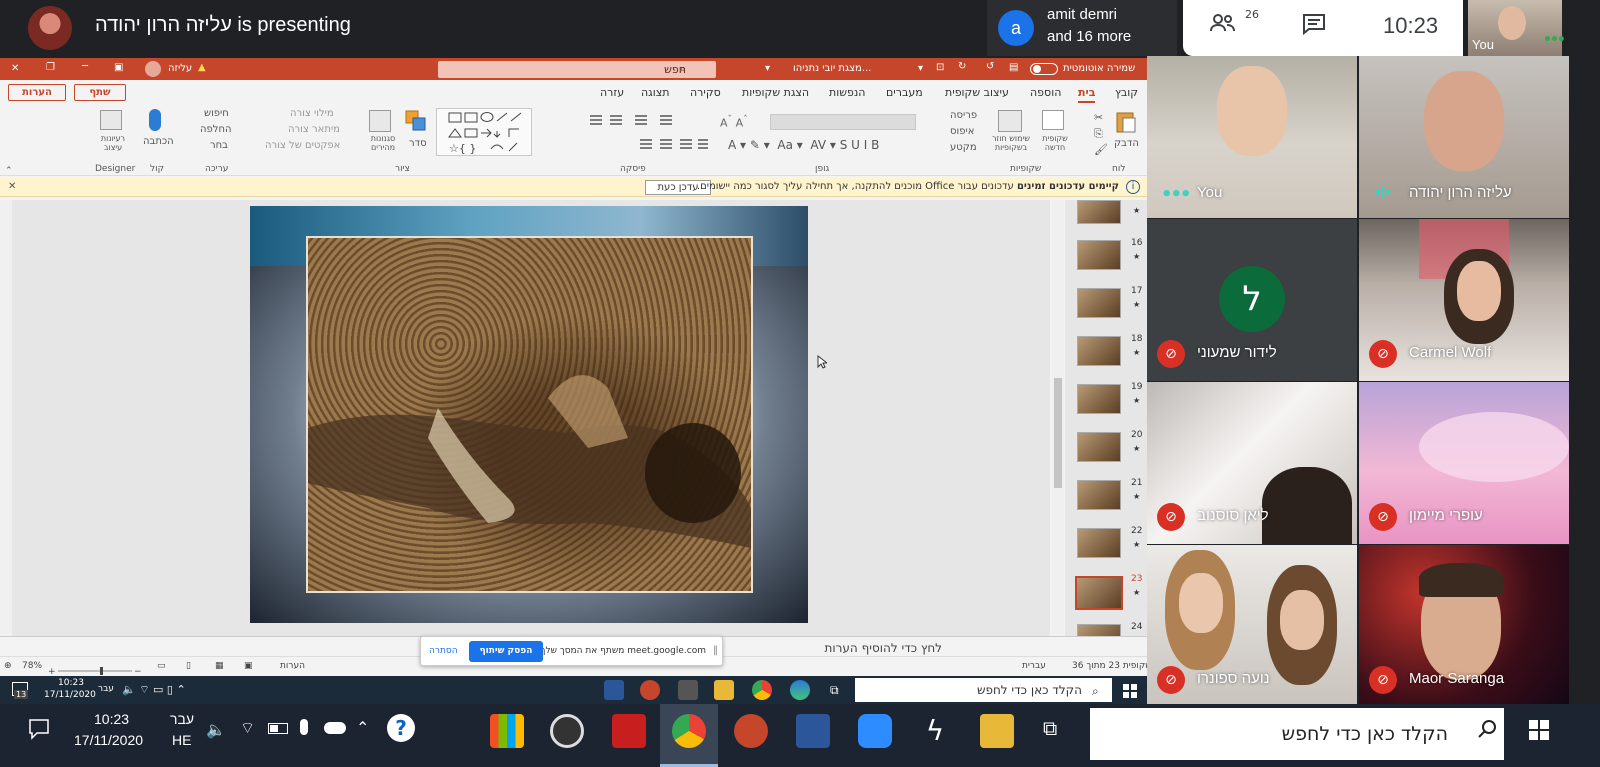 The image size is (1600, 767). I want to click on video-tile: ⊘ Maor Saranga, so click(1464, 626).